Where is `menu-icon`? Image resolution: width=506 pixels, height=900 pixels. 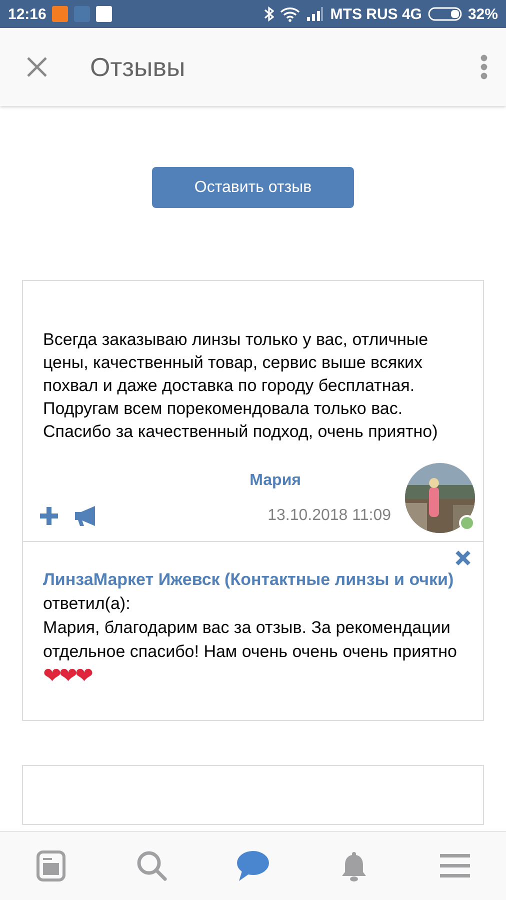
menu-icon is located at coordinates (455, 866).